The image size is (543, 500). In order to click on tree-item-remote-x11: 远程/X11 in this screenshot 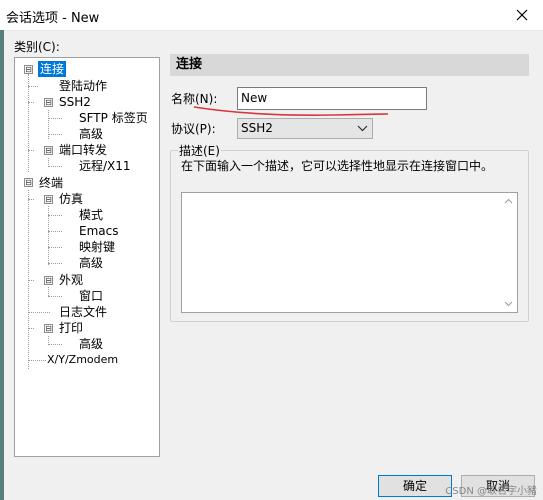, I will do `click(105, 166)`.